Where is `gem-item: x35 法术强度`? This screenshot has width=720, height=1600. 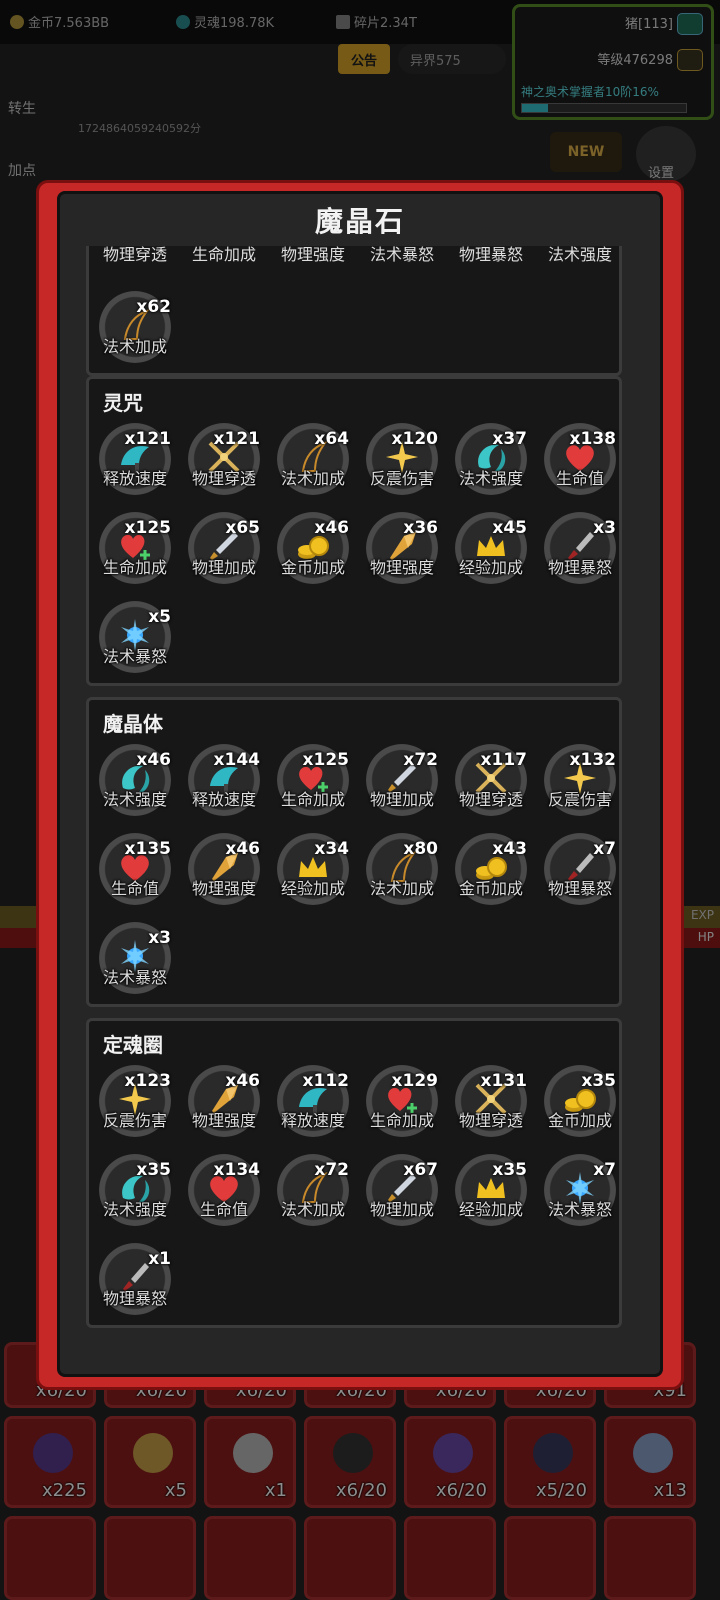
gem-item: x35 法术强度 is located at coordinates (135, 1194).